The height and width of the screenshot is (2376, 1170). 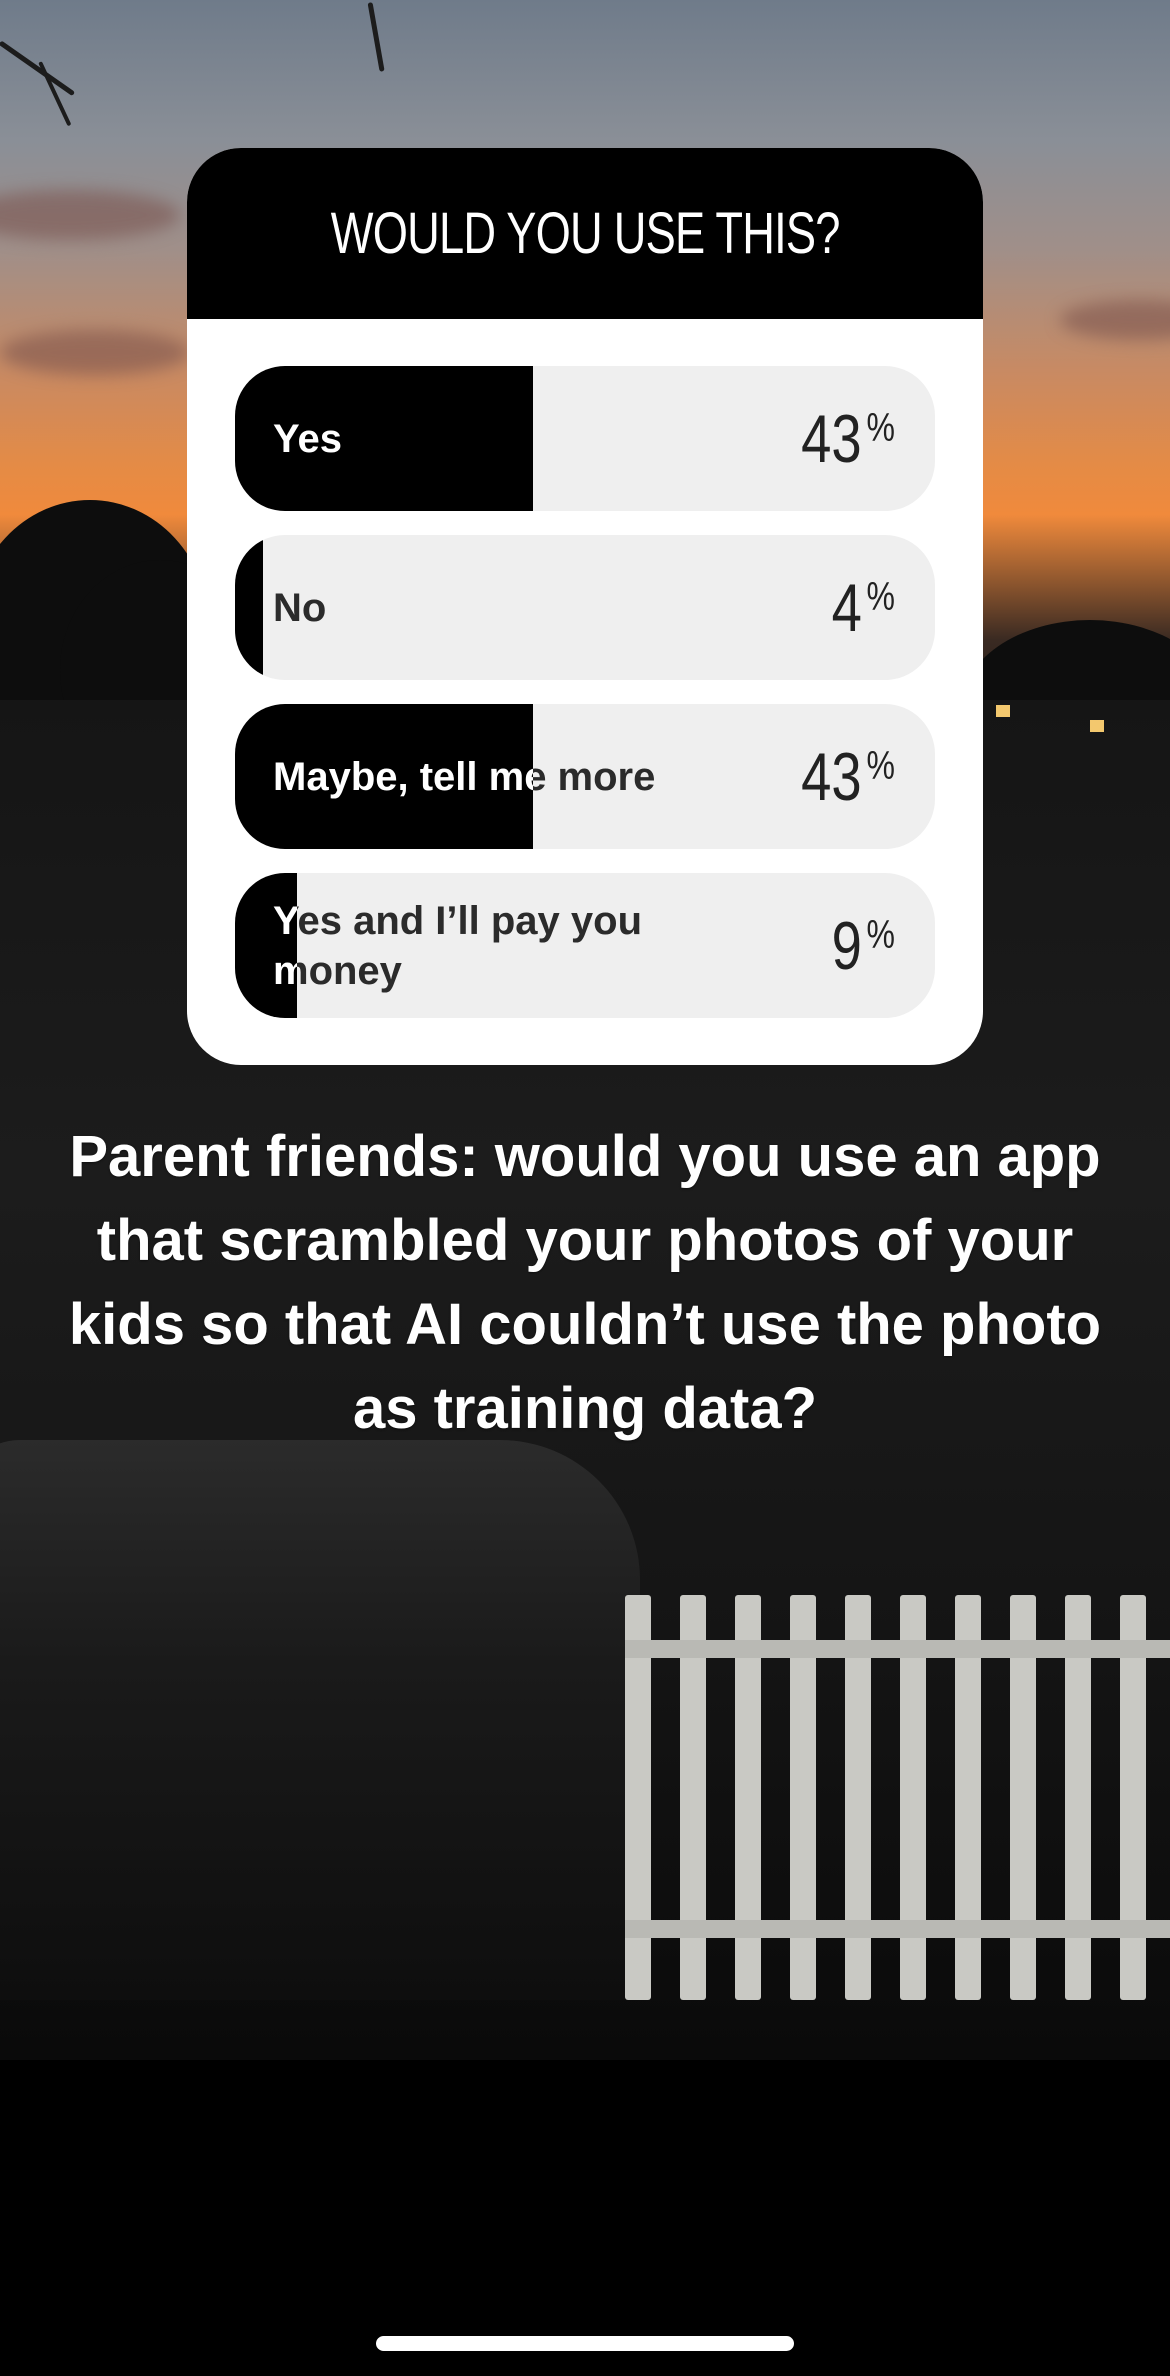 I want to click on option-percent: 4%, so click(x=861, y=607).